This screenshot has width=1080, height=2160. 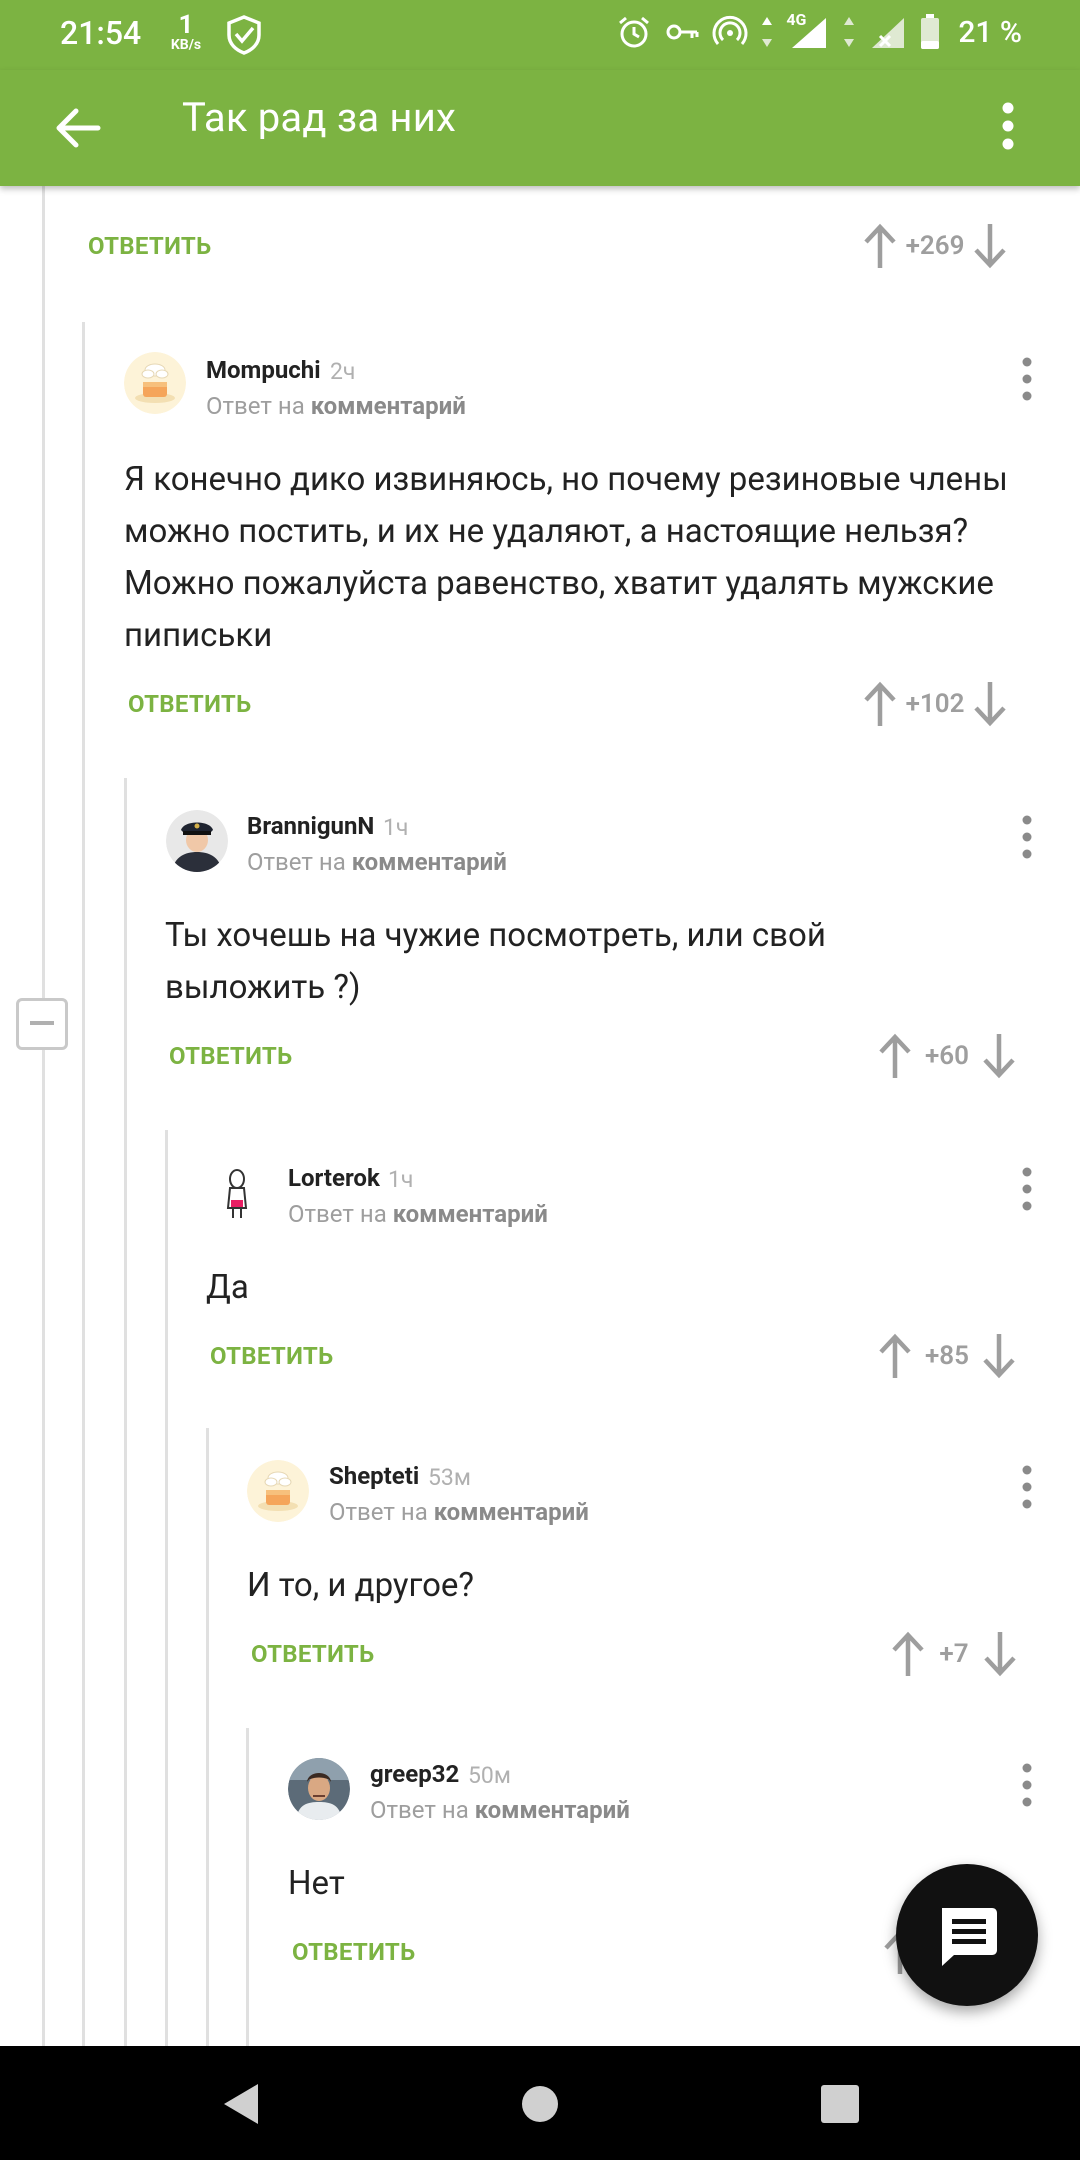 What do you see at coordinates (990, 32) in the screenshot?
I see `battery-percent: 21 %` at bounding box center [990, 32].